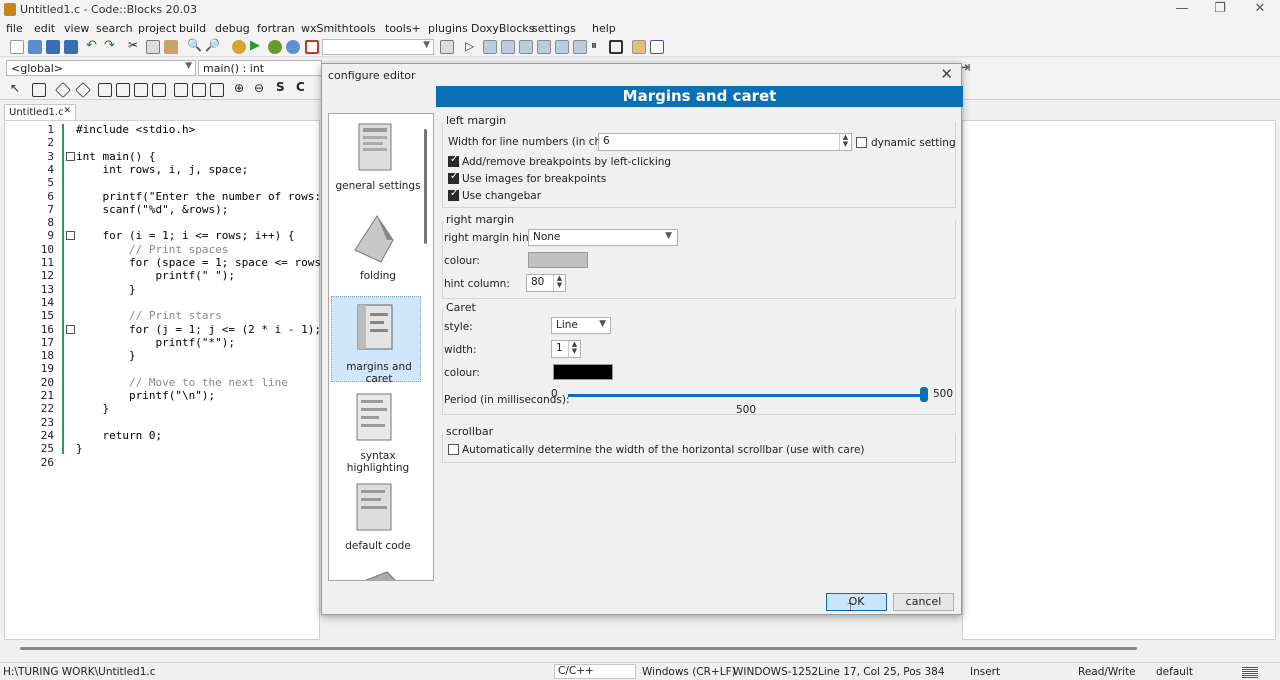 This screenshot has height=680, width=1280. I want to click on caret-colour-swatch, so click(583, 372).